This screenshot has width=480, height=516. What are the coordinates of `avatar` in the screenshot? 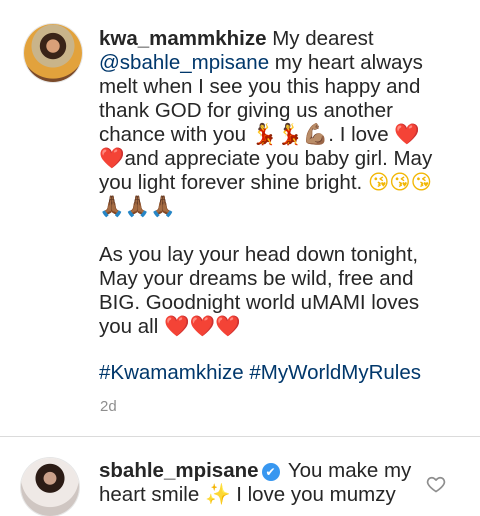 It's located at (53, 53).